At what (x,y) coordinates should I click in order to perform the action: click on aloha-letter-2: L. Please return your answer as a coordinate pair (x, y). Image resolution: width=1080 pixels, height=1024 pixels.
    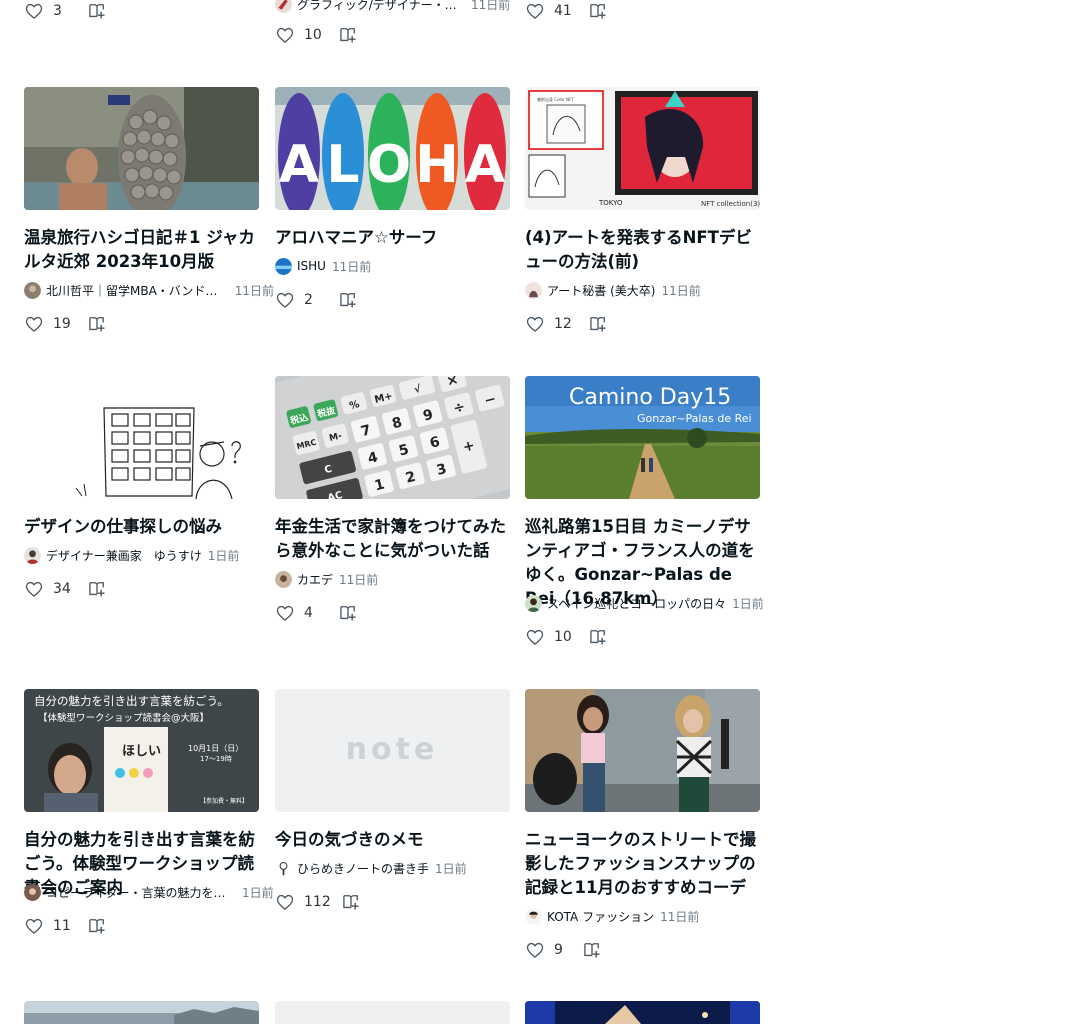
    Looking at the image, I should click on (342, 165).